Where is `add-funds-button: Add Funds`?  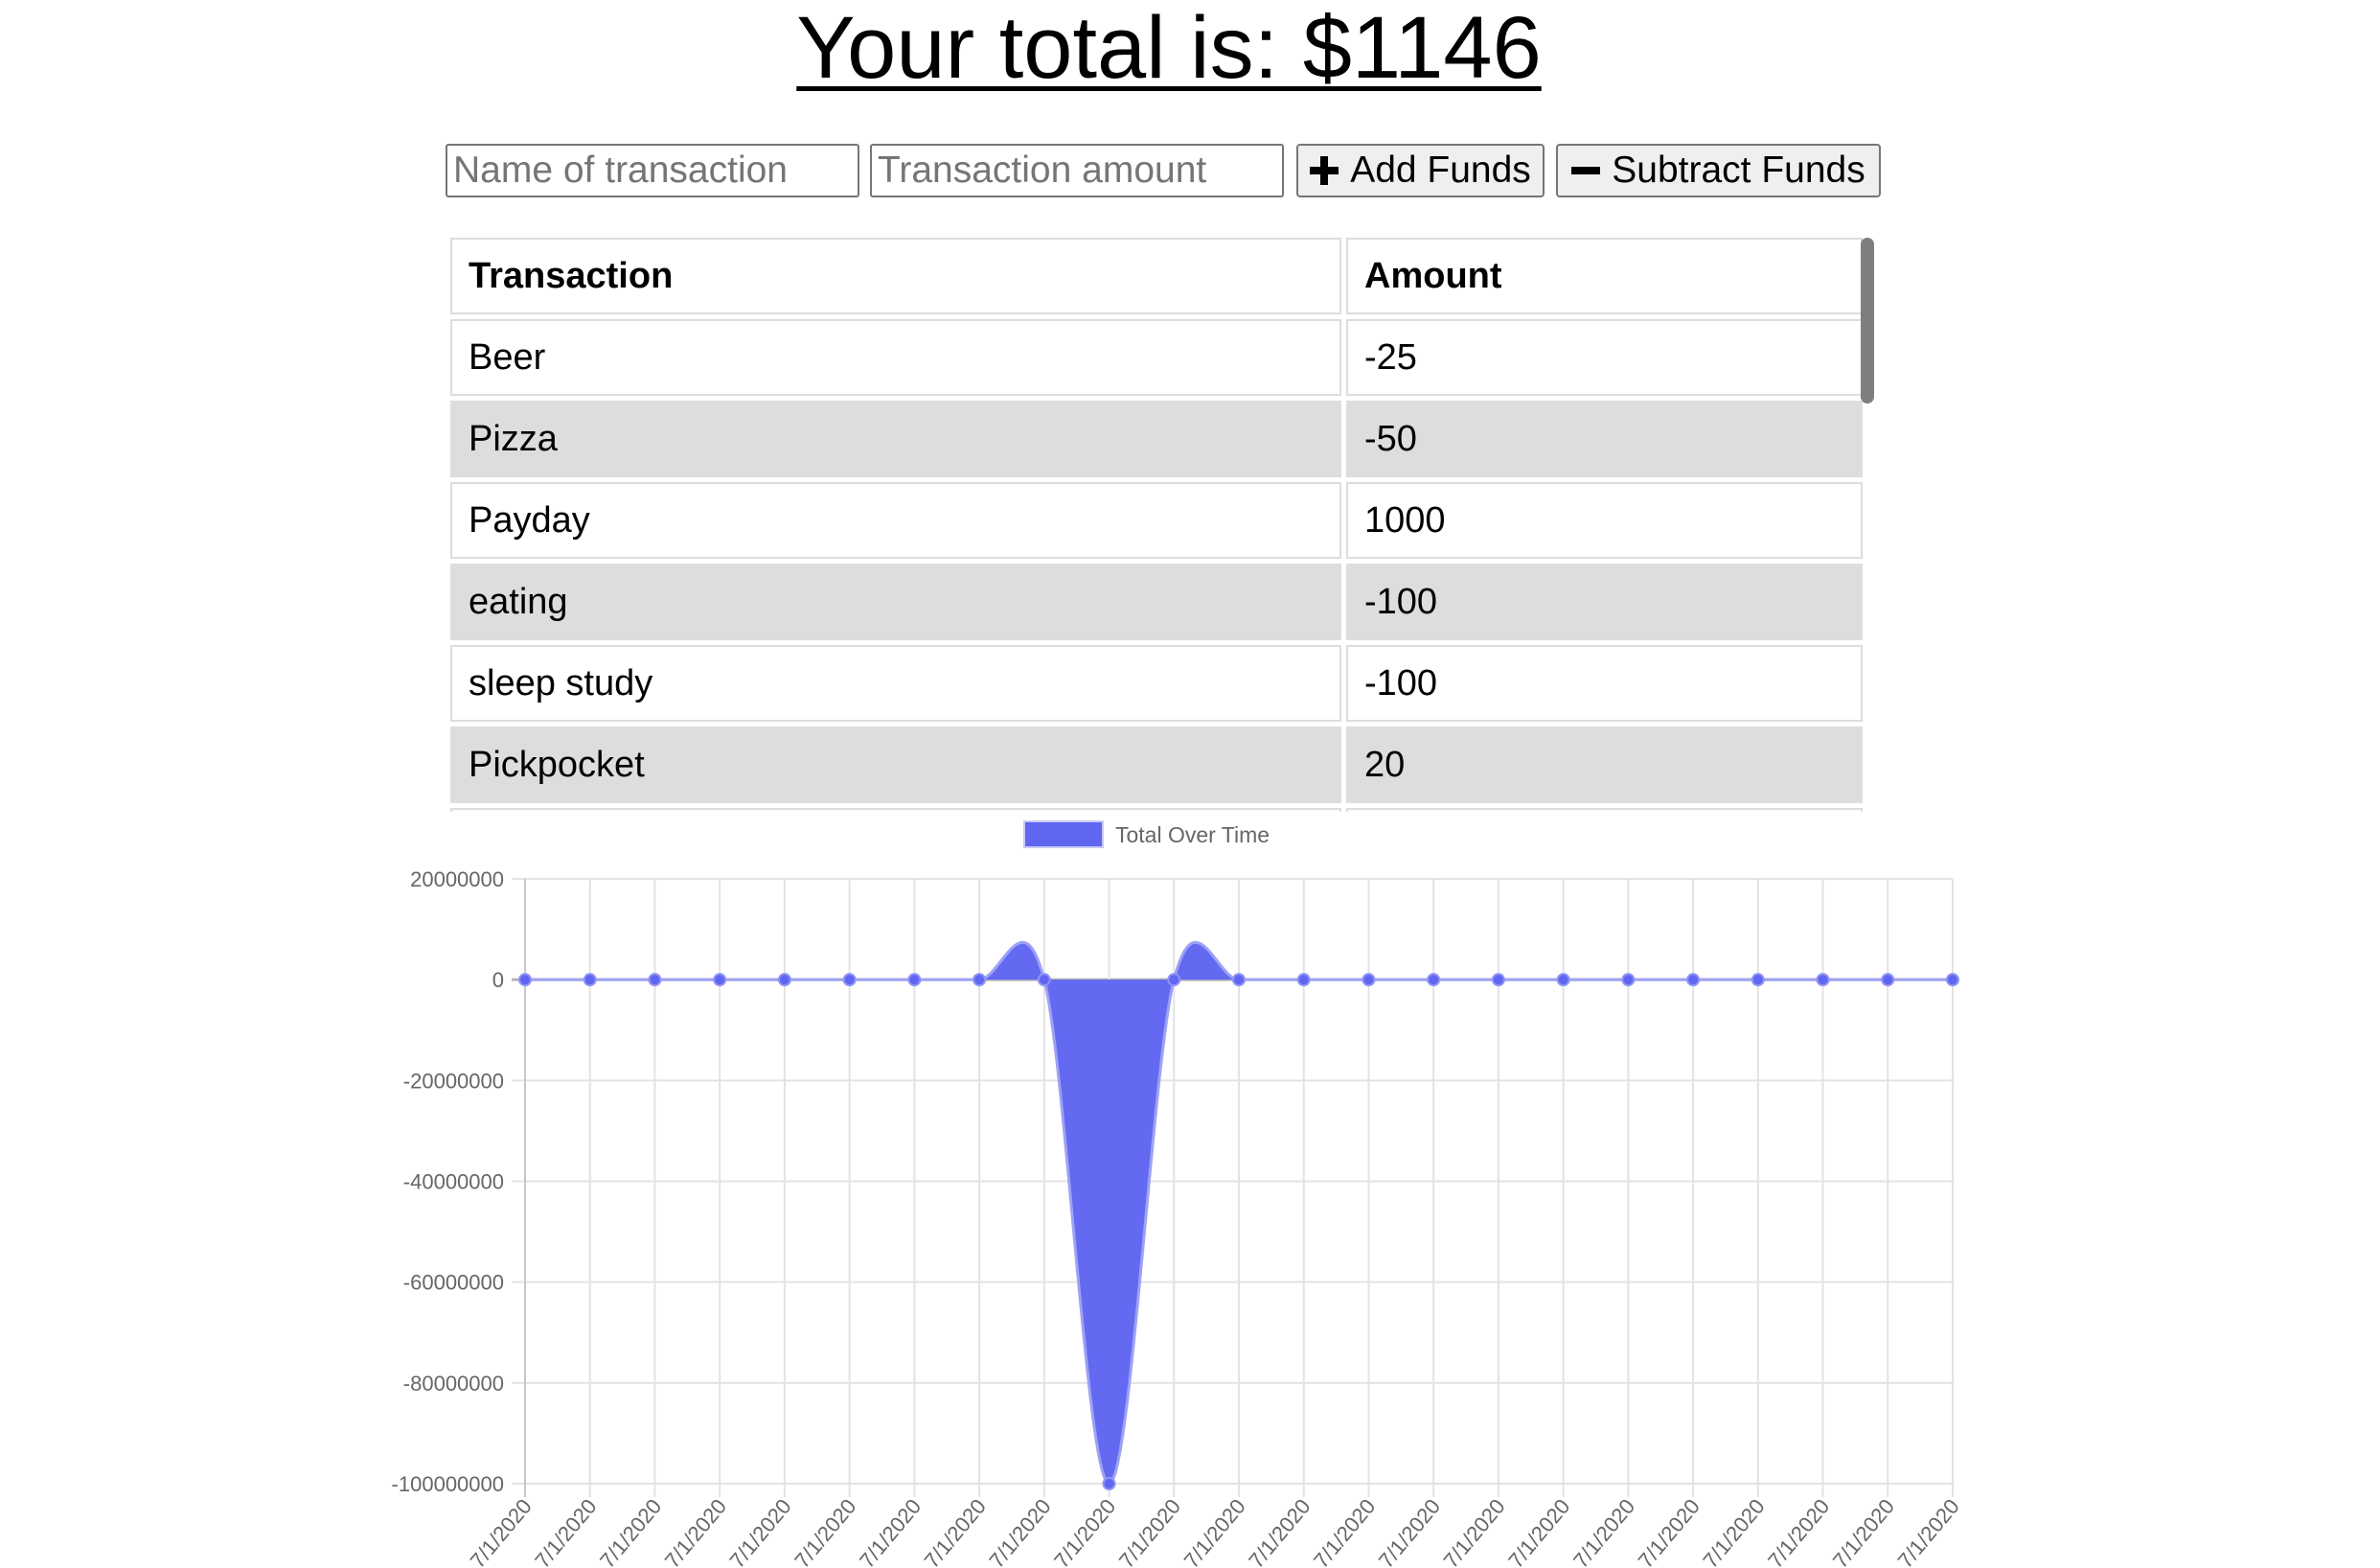 add-funds-button: Add Funds is located at coordinates (1420, 170).